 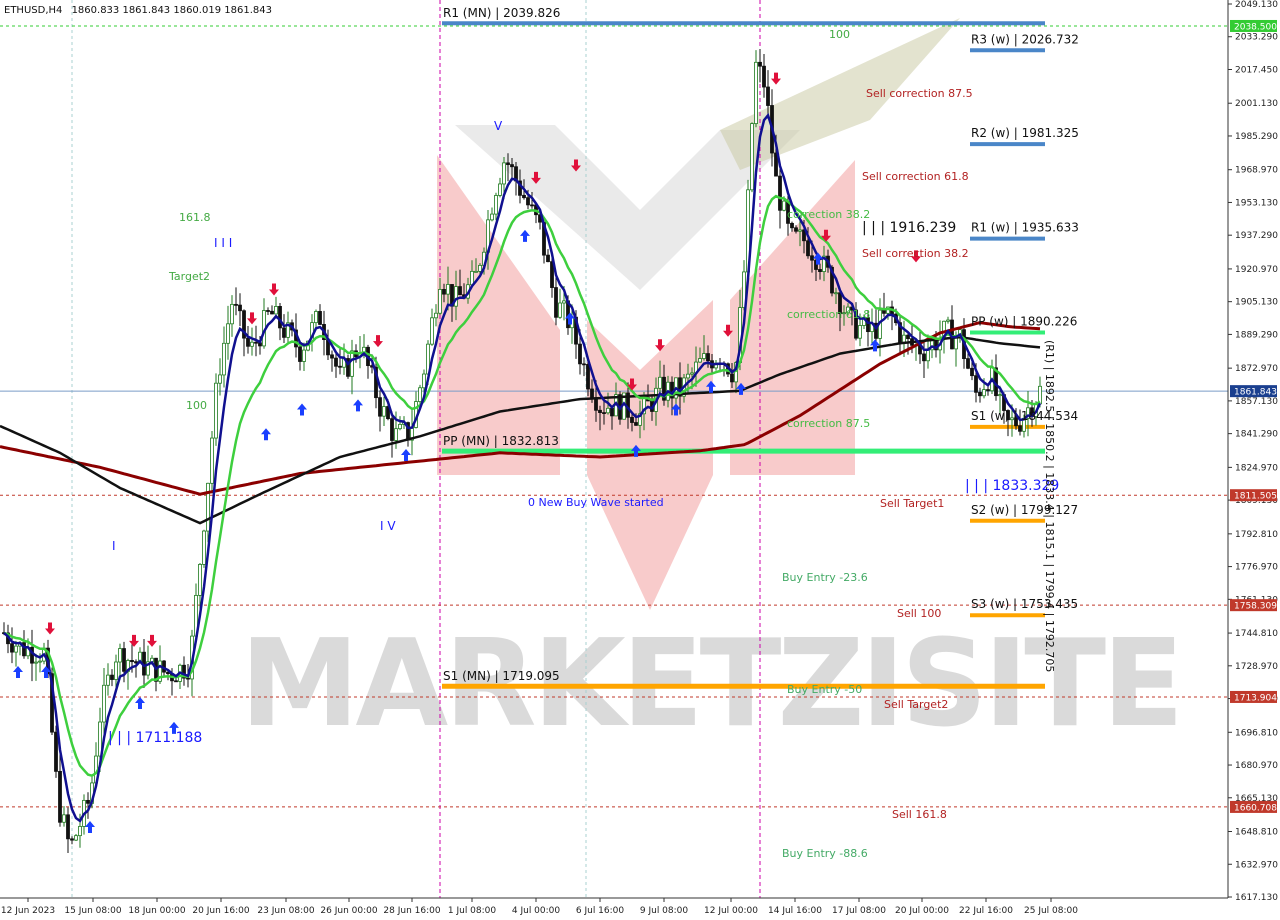 What do you see at coordinates (1256, 435) in the screenshot?
I see `price-tick-label: 1841.290` at bounding box center [1256, 435].